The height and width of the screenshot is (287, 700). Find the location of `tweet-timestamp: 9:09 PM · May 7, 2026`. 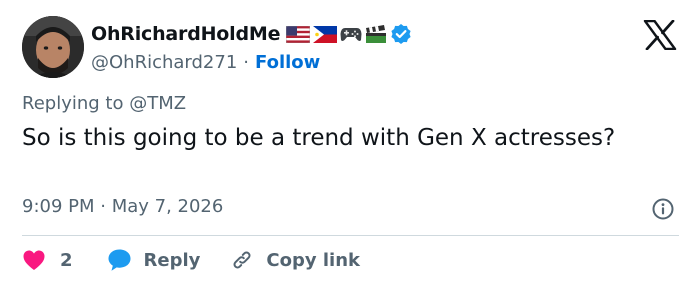

tweet-timestamp: 9:09 PM · May 7, 2026 is located at coordinates (122, 206).